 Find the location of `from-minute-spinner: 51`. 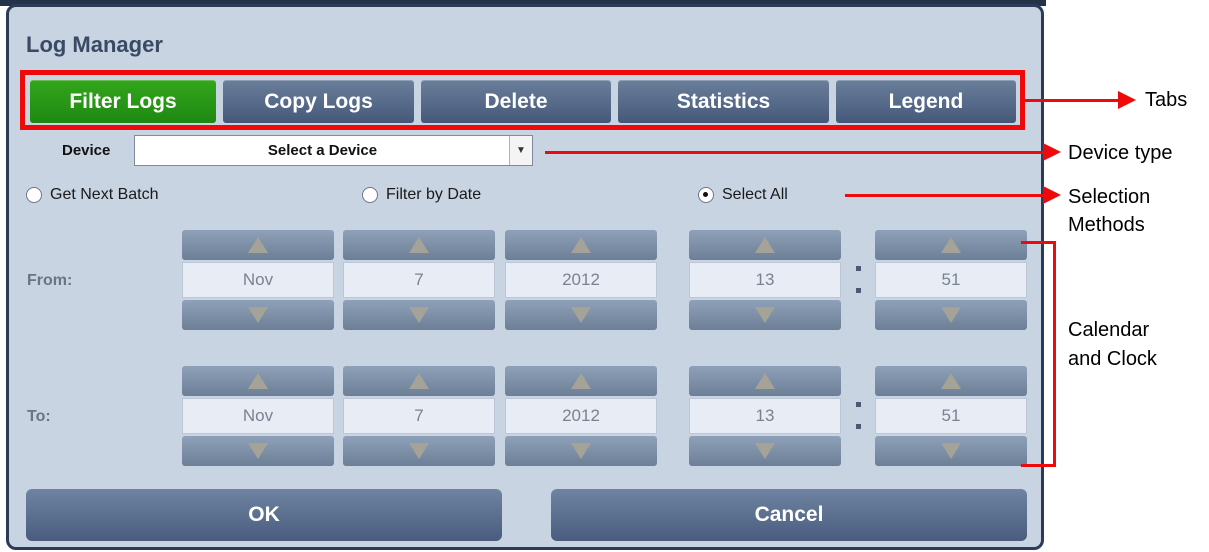

from-minute-spinner: 51 is located at coordinates (951, 280).